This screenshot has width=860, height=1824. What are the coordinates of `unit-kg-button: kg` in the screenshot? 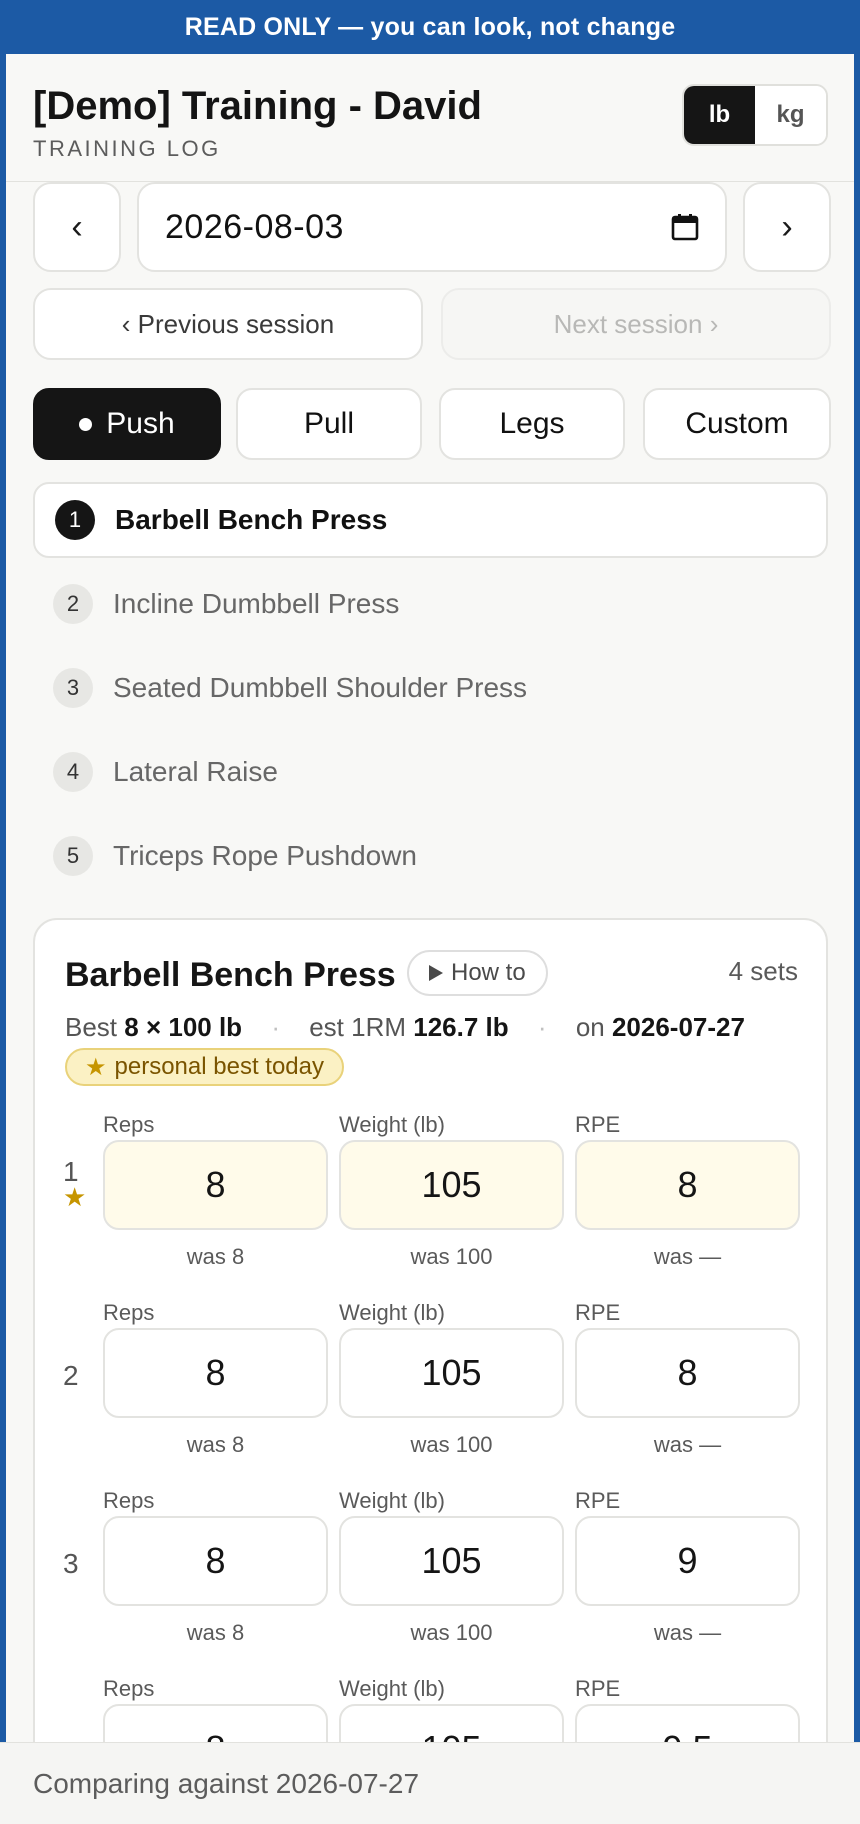 It's located at (790, 115).